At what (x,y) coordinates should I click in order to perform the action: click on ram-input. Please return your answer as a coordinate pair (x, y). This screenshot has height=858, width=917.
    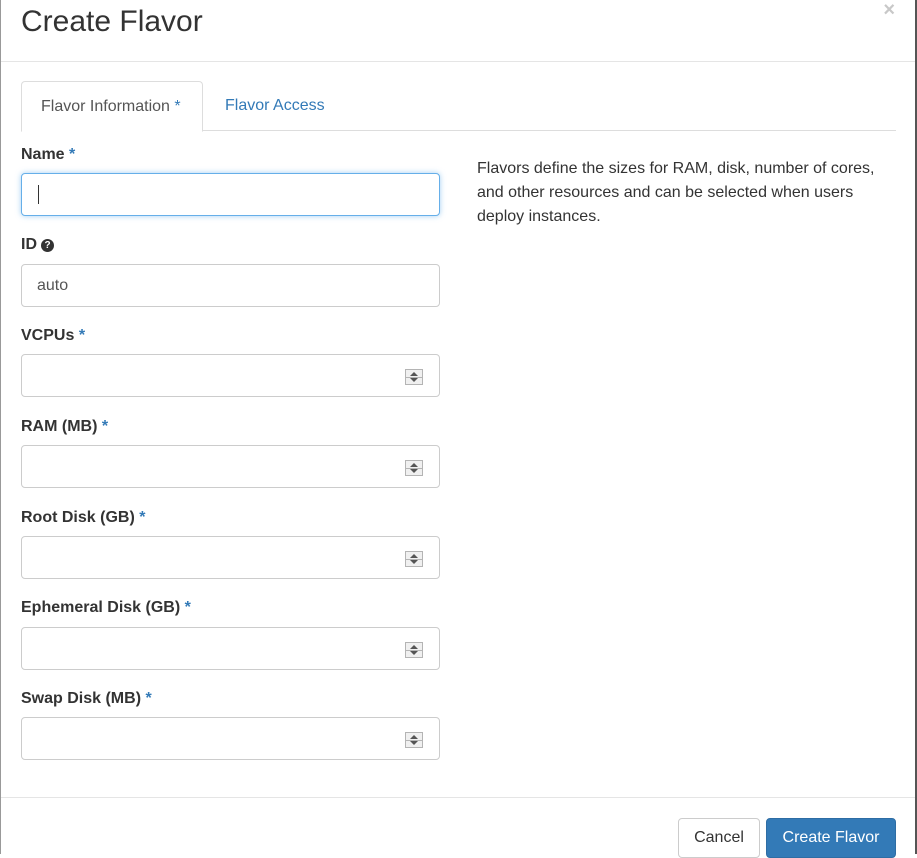
    Looking at the image, I should click on (230, 466).